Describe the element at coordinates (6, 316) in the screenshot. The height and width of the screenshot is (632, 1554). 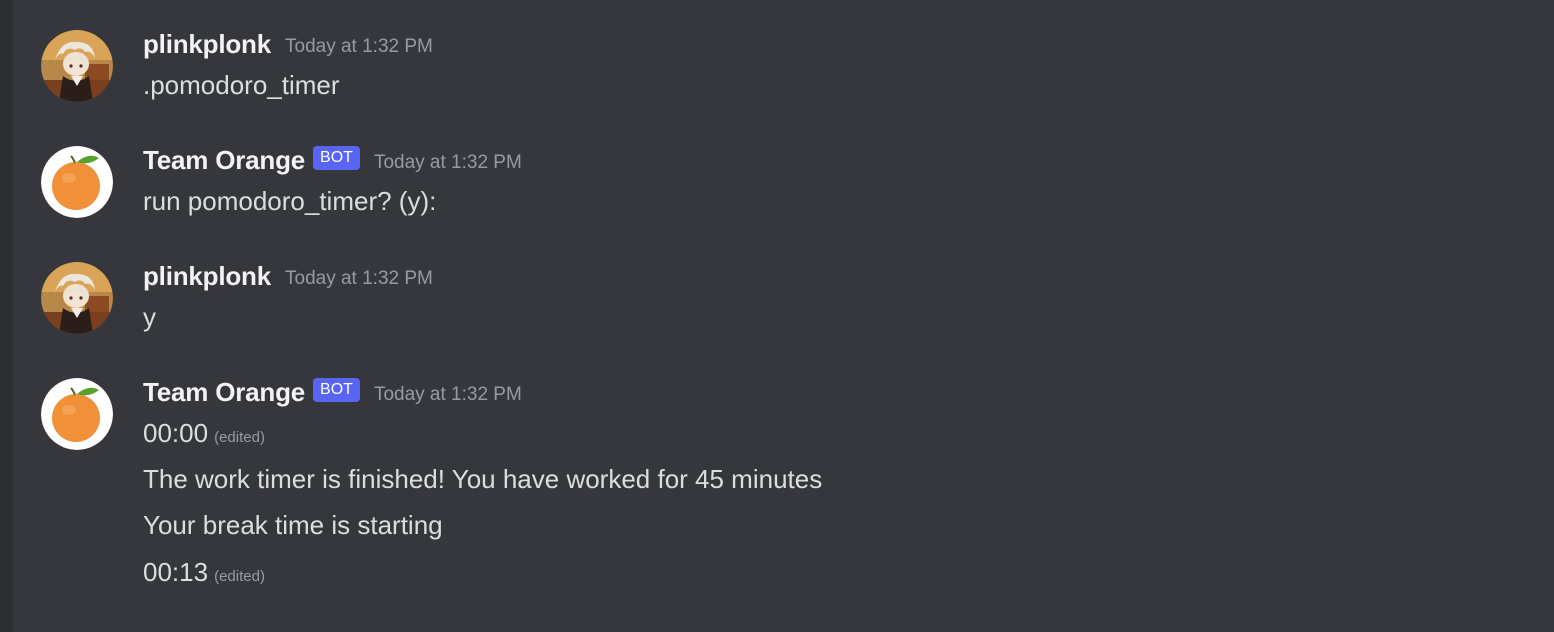
I see `sidebar-edge` at that location.